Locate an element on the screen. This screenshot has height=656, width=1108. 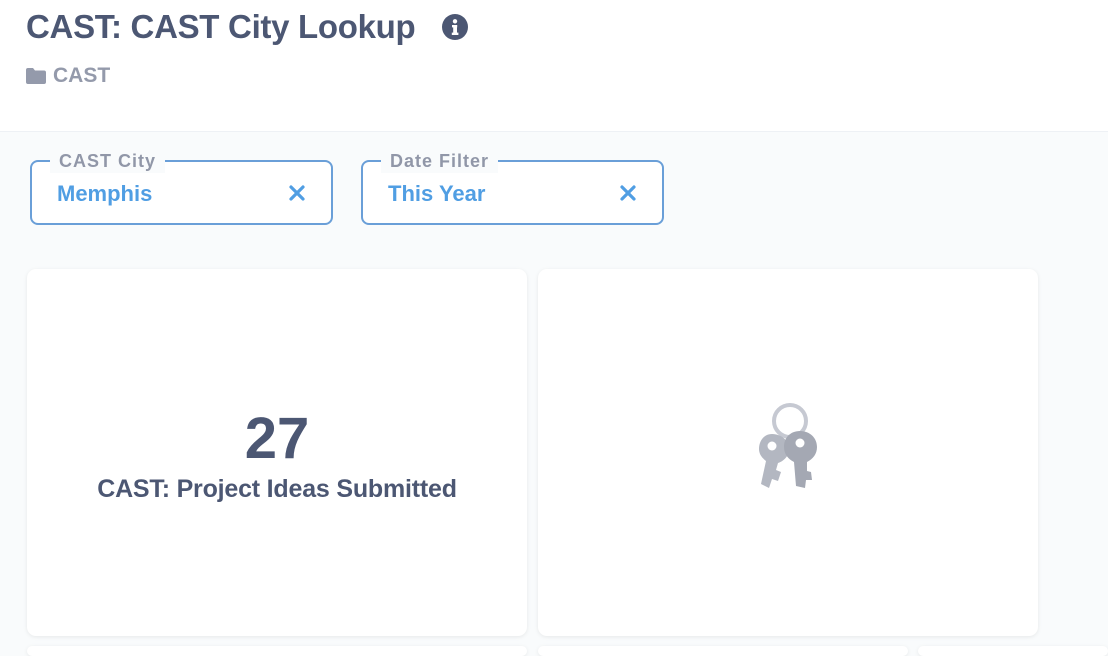
filter-date: Date Filter This Year is located at coordinates (512, 187).